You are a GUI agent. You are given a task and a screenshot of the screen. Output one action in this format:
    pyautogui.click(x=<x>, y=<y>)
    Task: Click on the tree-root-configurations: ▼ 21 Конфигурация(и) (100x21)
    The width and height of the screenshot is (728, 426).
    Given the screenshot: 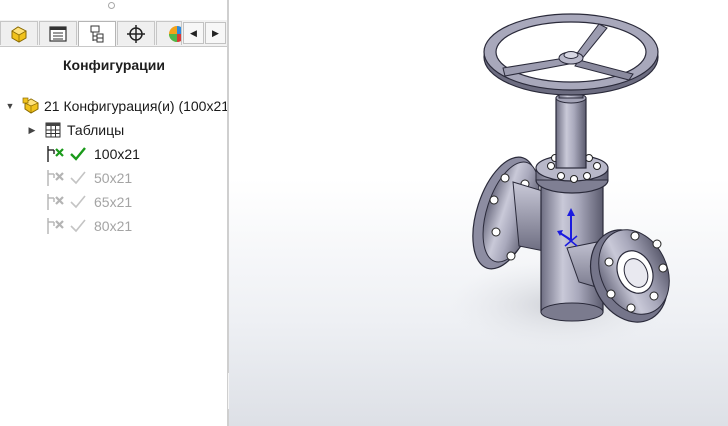 What is the action you would take?
    pyautogui.click(x=116, y=106)
    